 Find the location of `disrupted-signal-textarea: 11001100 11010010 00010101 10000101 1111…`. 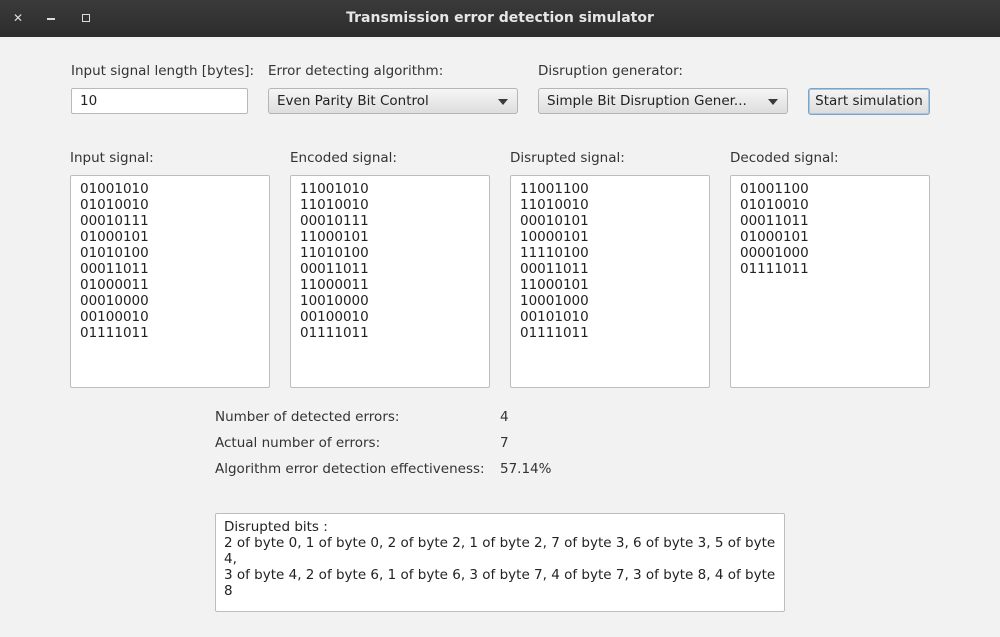

disrupted-signal-textarea: 11001100 11010010 00010101 10000101 1111… is located at coordinates (610, 281).